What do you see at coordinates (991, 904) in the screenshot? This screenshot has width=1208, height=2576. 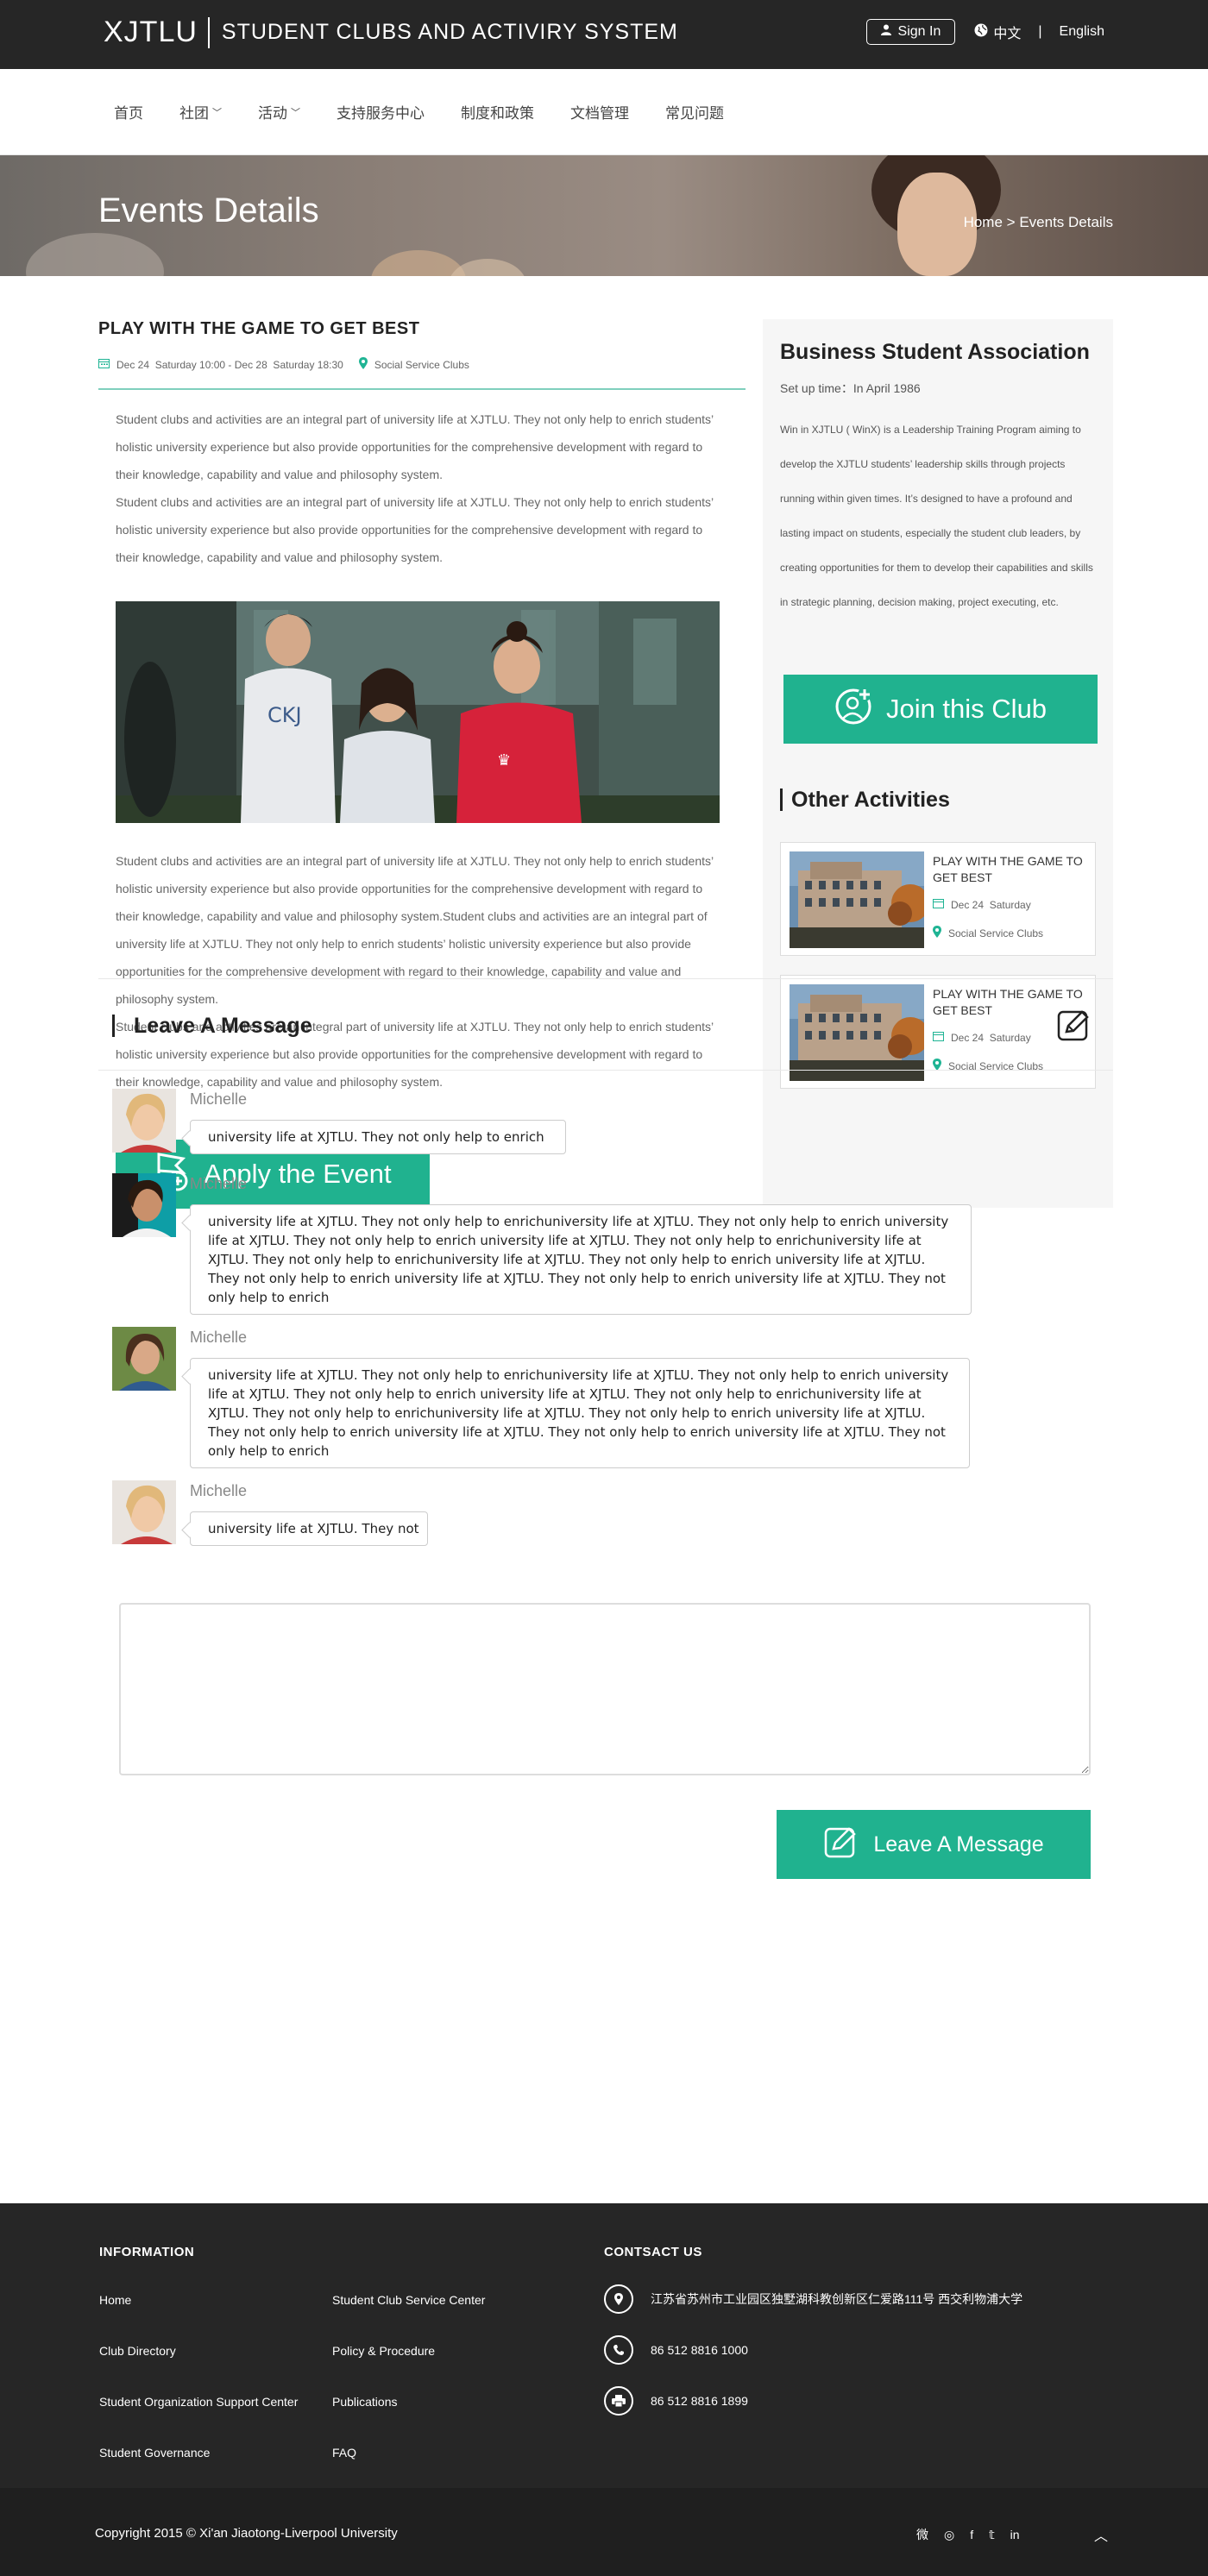 I see `activity-date-text: Dec 24 Saturday` at bounding box center [991, 904].